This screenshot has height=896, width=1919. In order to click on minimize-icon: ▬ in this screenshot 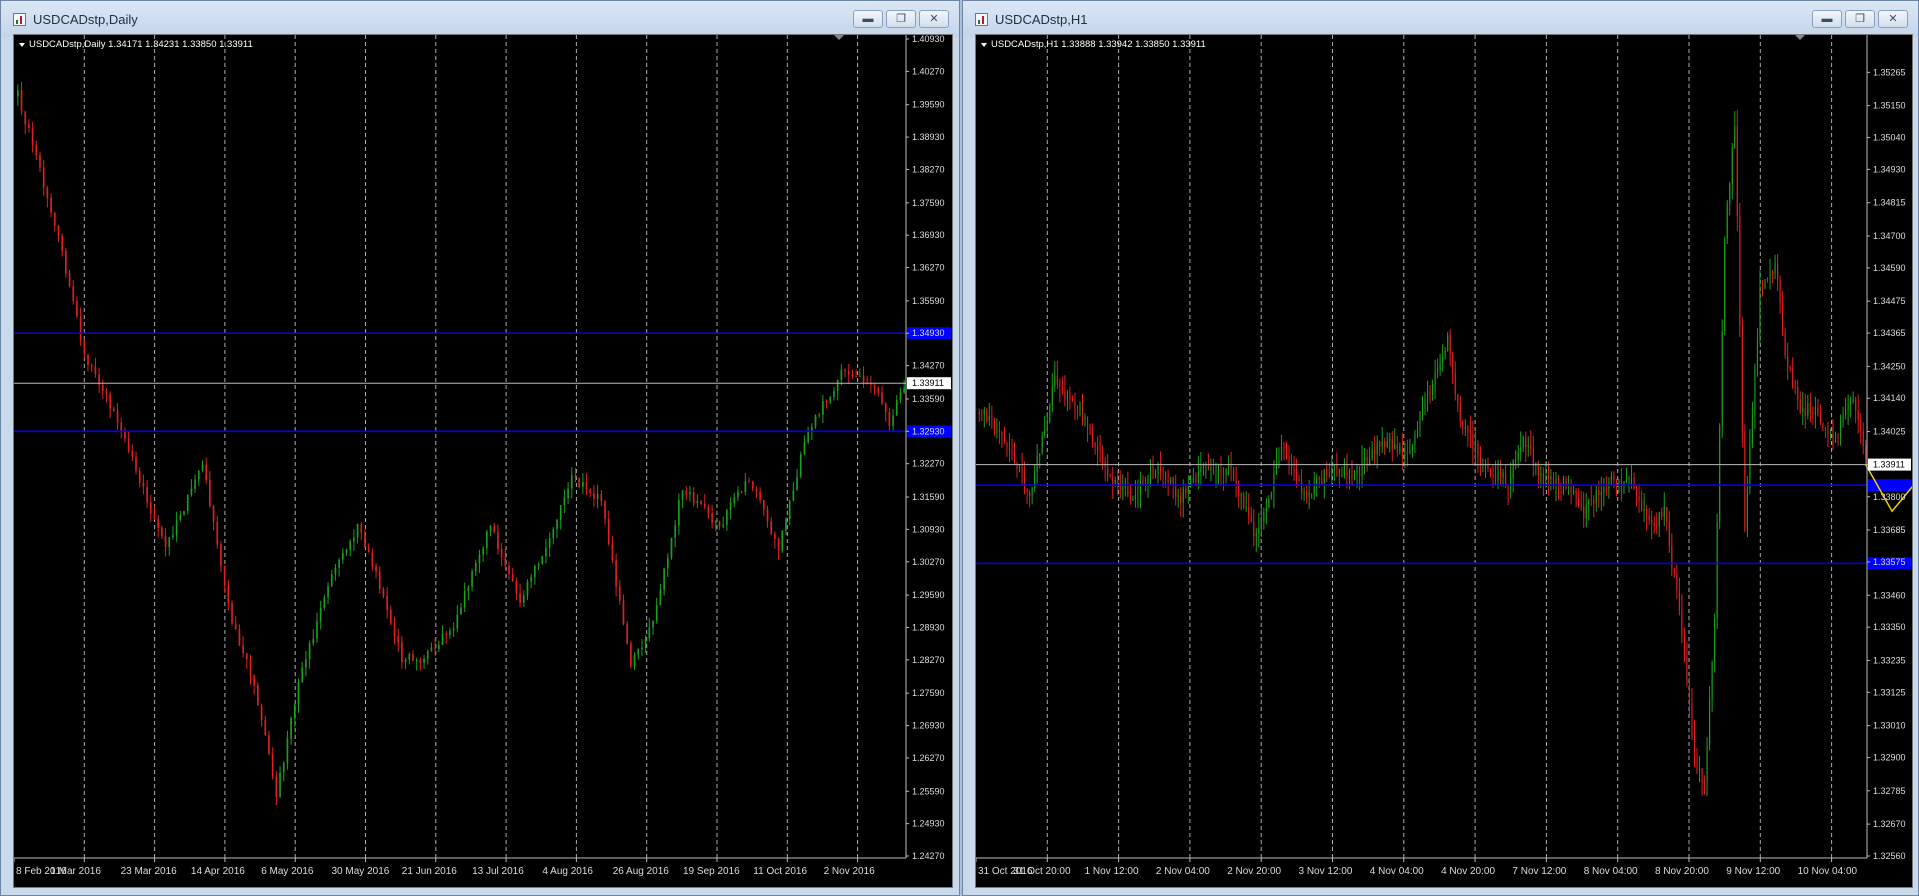, I will do `click(868, 18)`.